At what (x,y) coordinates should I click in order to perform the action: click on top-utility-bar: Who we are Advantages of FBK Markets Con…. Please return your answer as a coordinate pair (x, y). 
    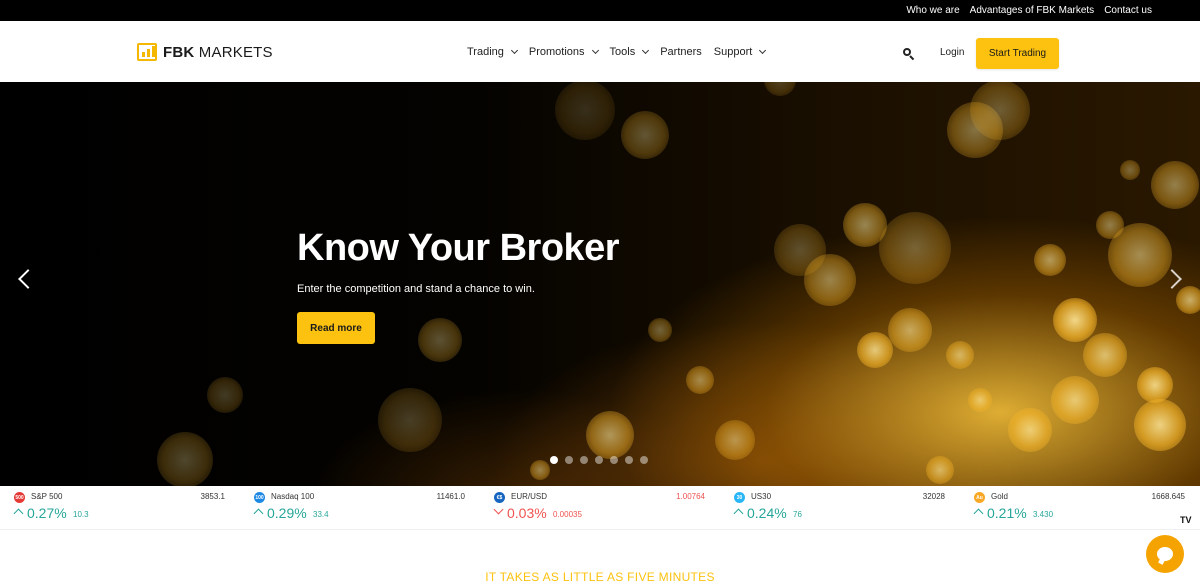
    Looking at the image, I should click on (600, 10).